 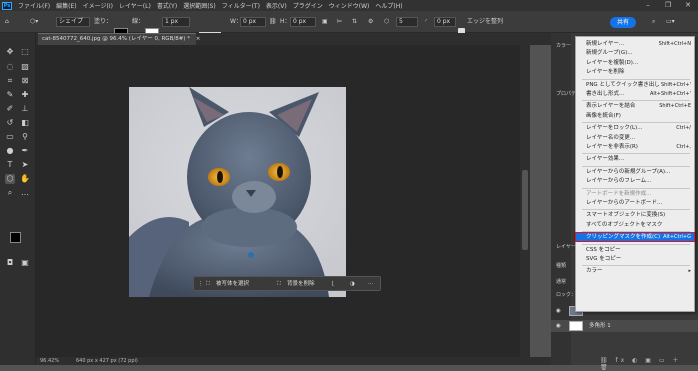 What do you see at coordinates (653, 21) in the screenshot?
I see `search-icon: ⌕` at bounding box center [653, 21].